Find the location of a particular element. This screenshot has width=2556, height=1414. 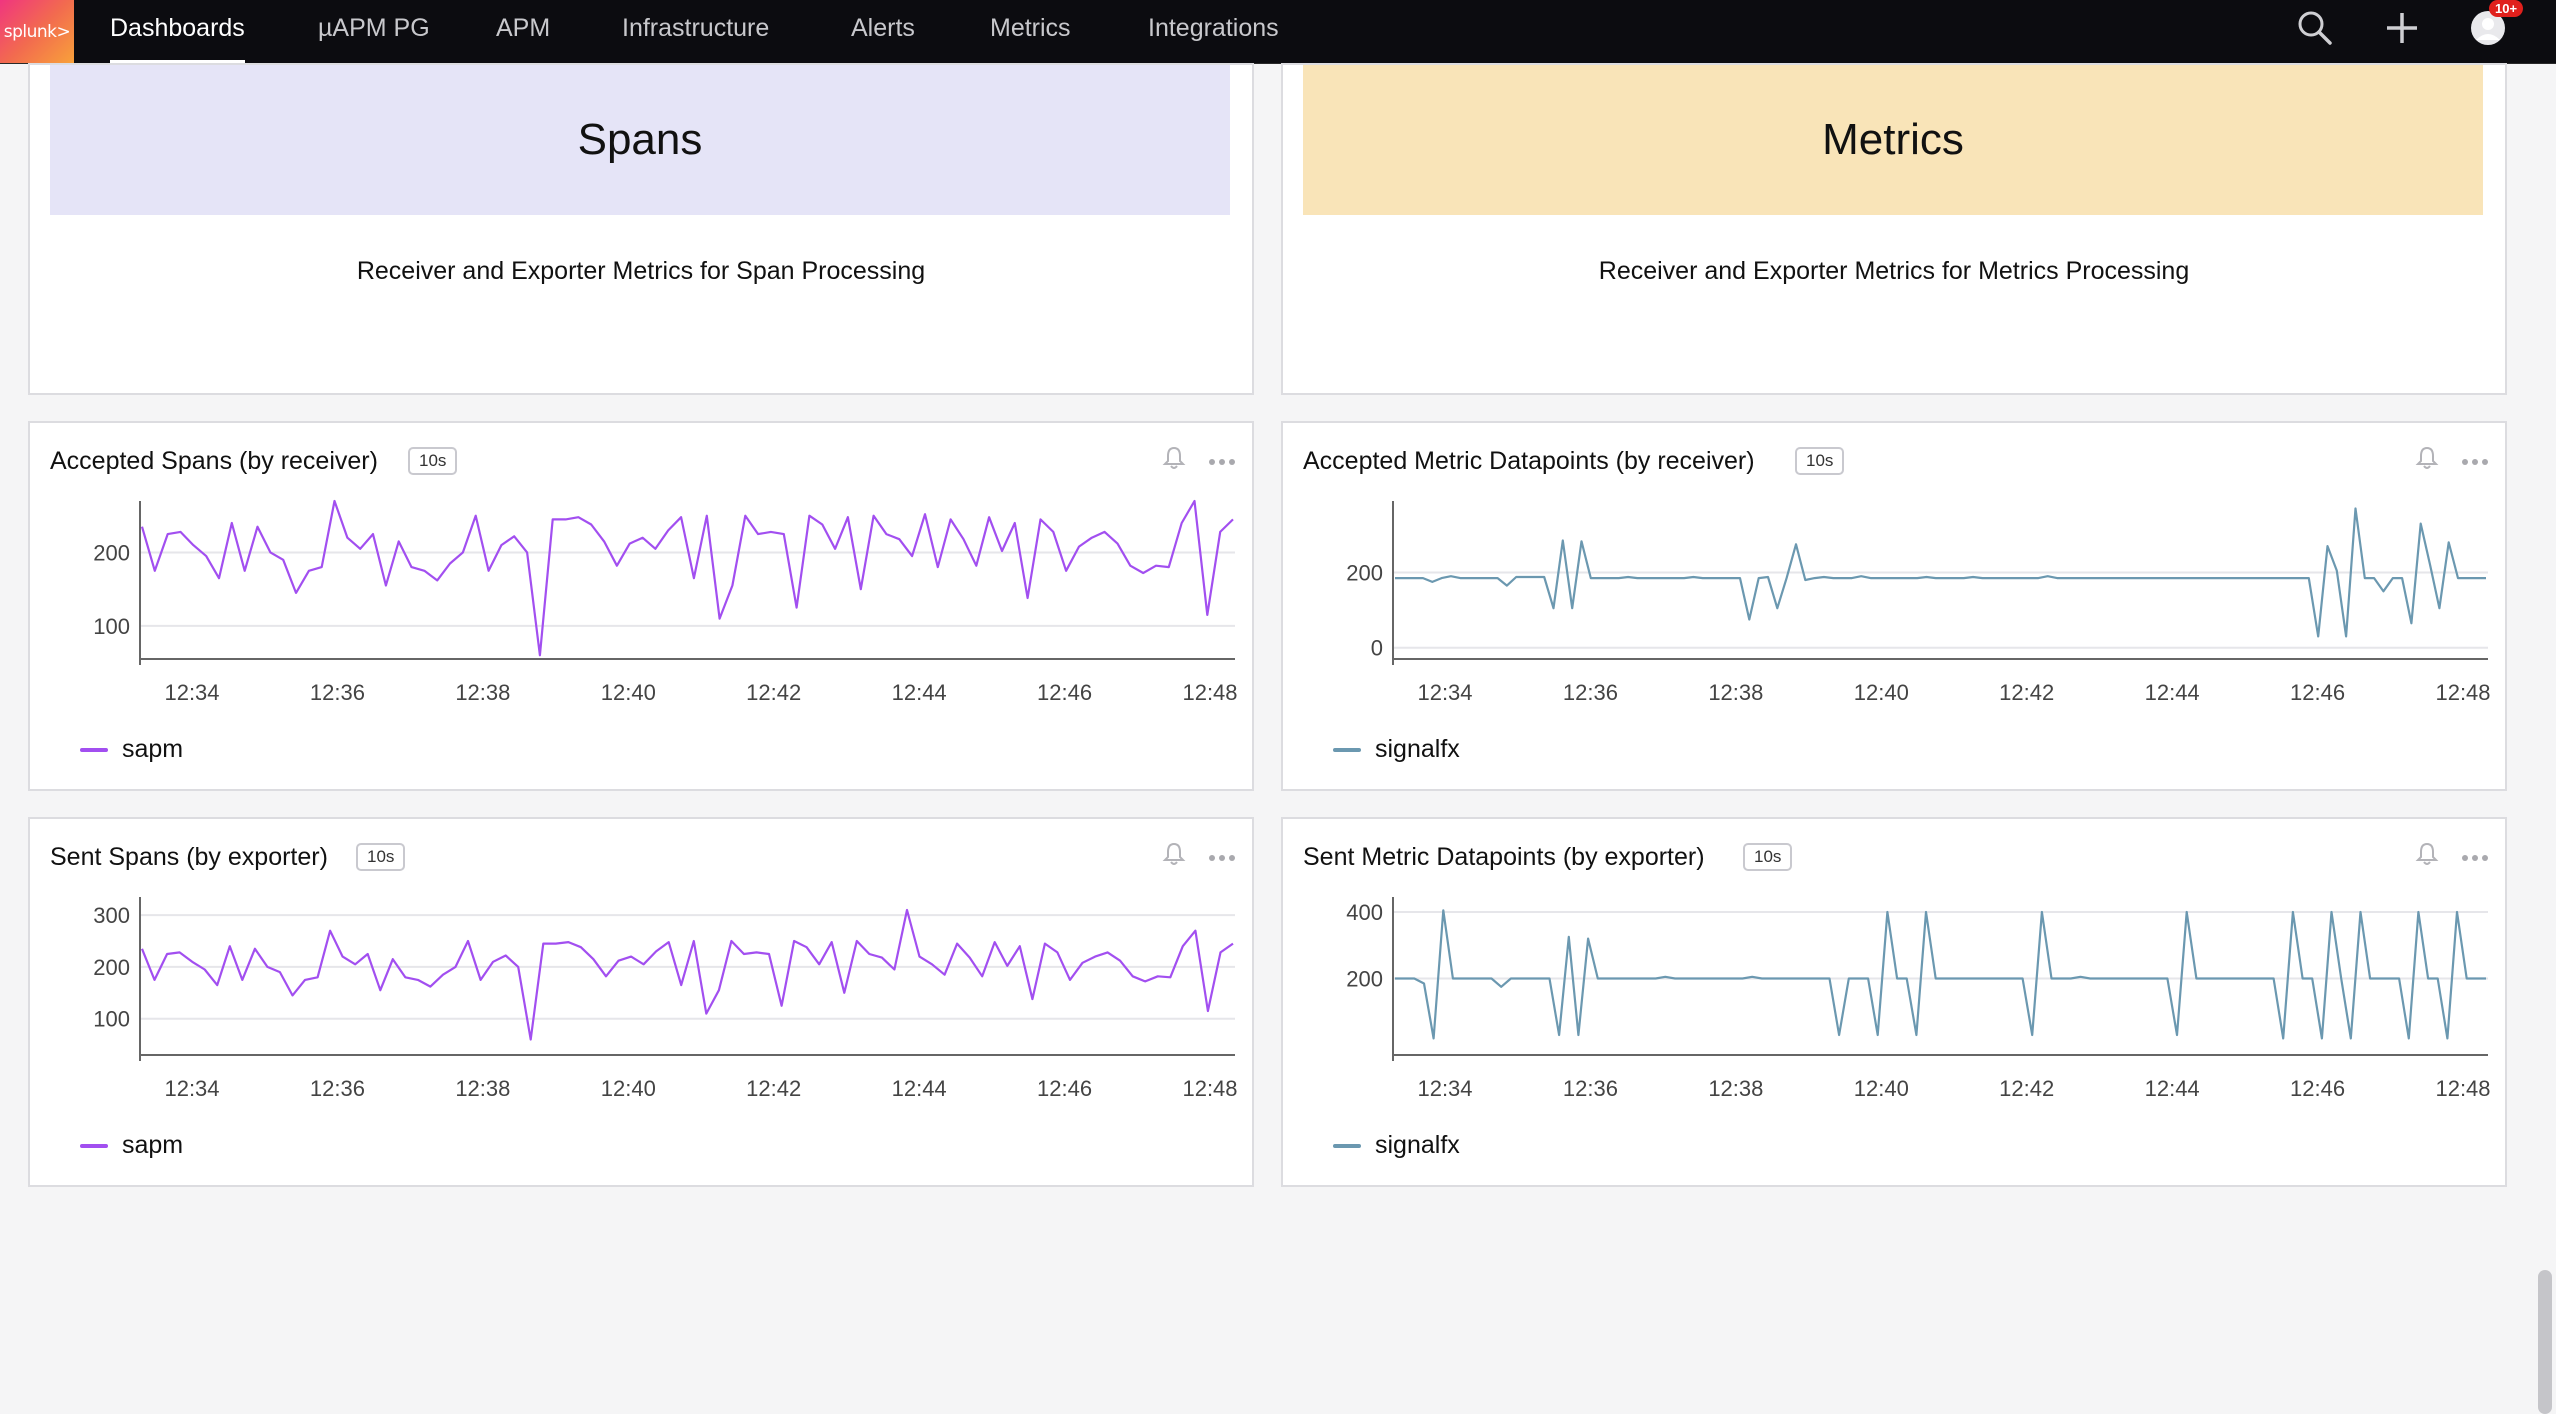

nav-apm-pg: µAPM PG is located at coordinates (374, 31).